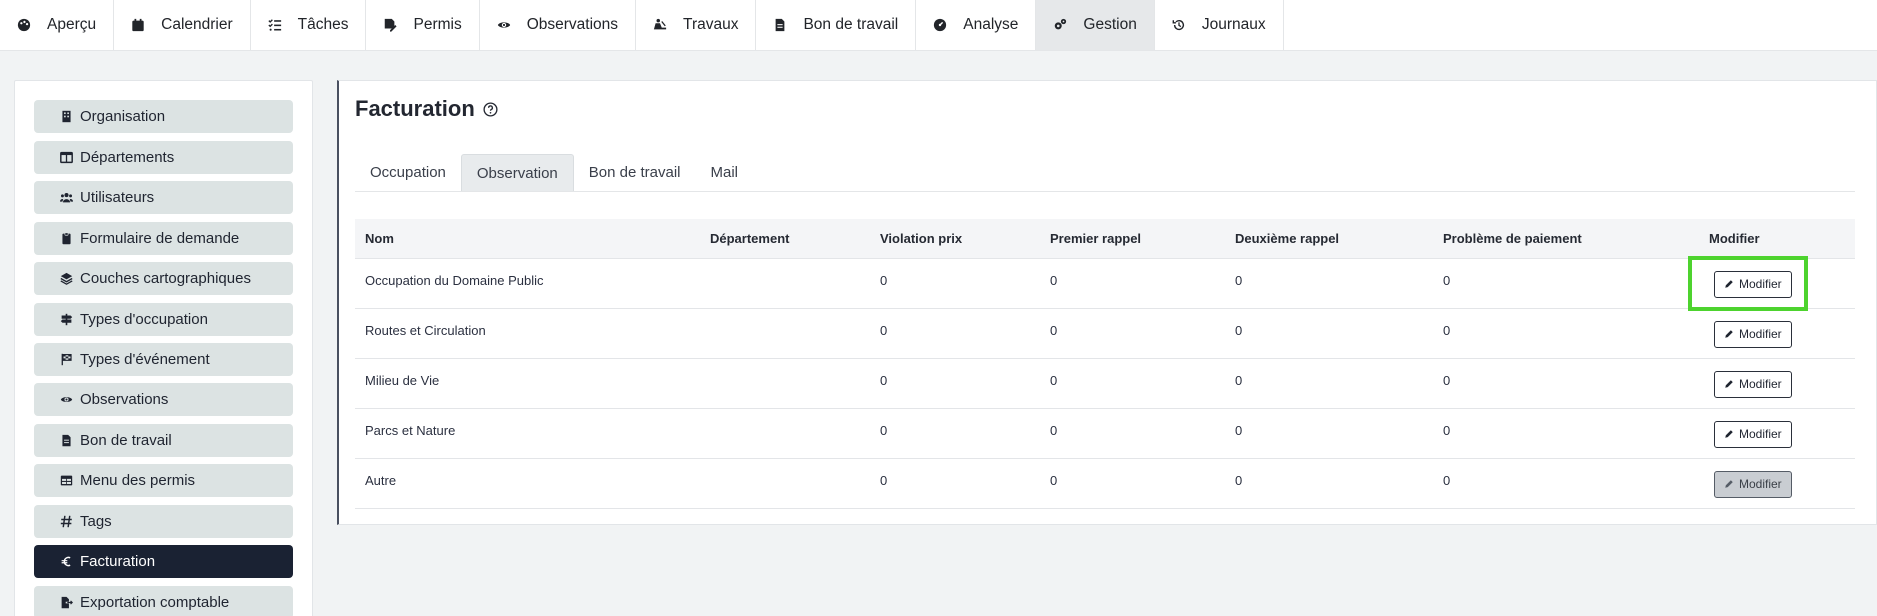 Image resolution: width=1877 pixels, height=616 pixels. What do you see at coordinates (1178, 25) in the screenshot?
I see `history-icon` at bounding box center [1178, 25].